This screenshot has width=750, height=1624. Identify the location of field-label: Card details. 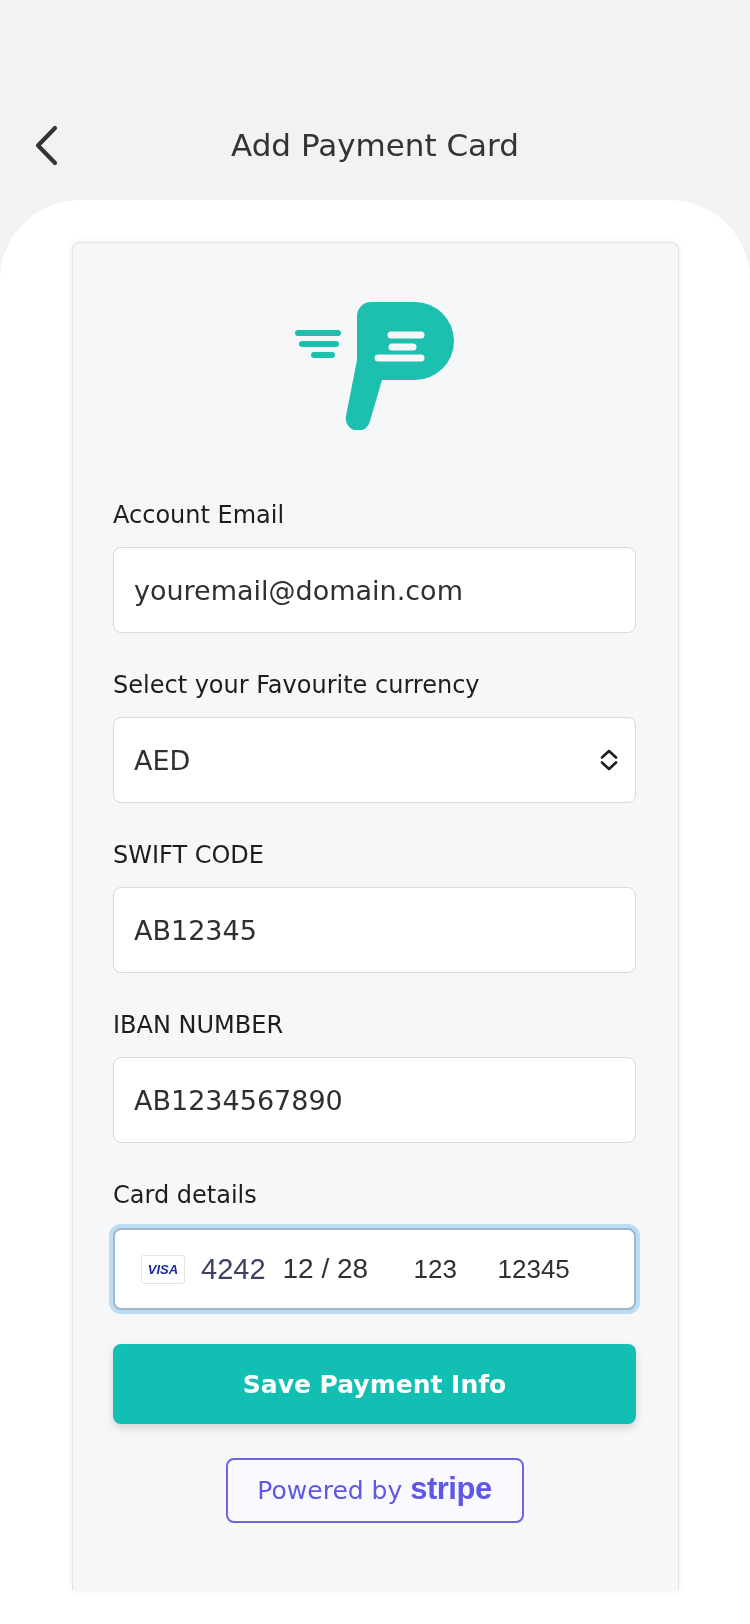
(185, 1195).